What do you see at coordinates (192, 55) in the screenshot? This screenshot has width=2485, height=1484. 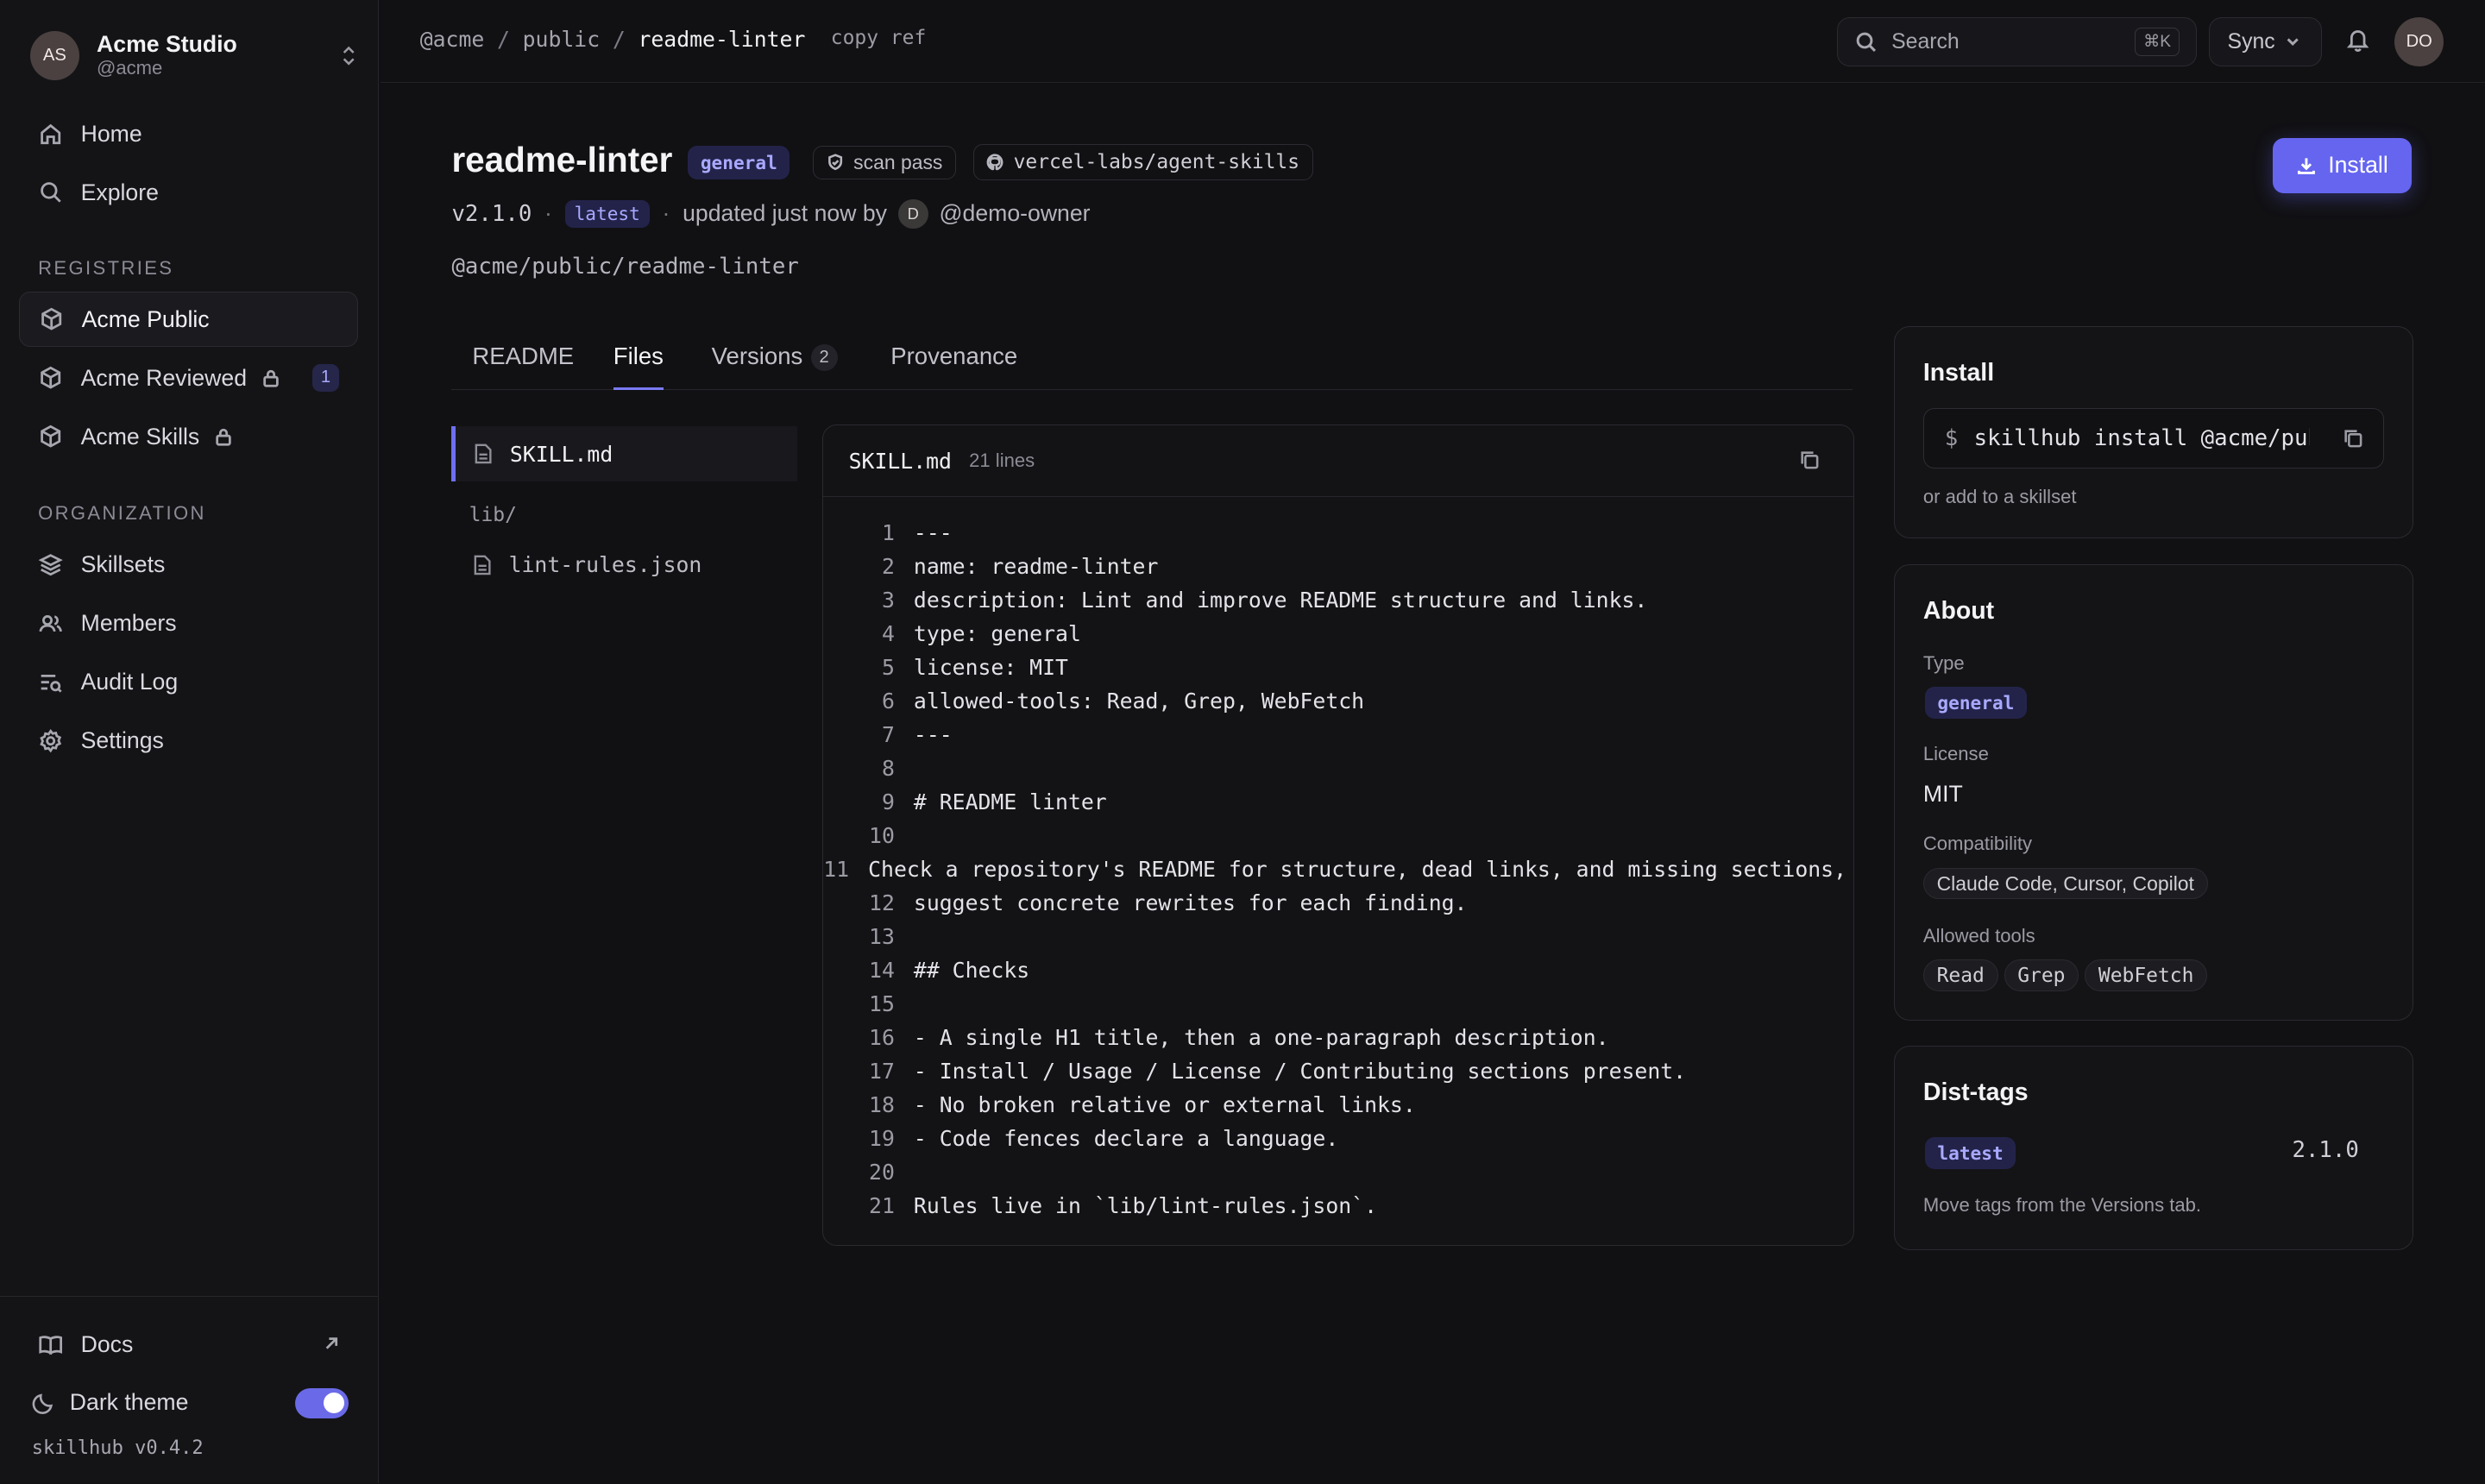 I see `workspace-switcher: AS Acme Studio @acme` at bounding box center [192, 55].